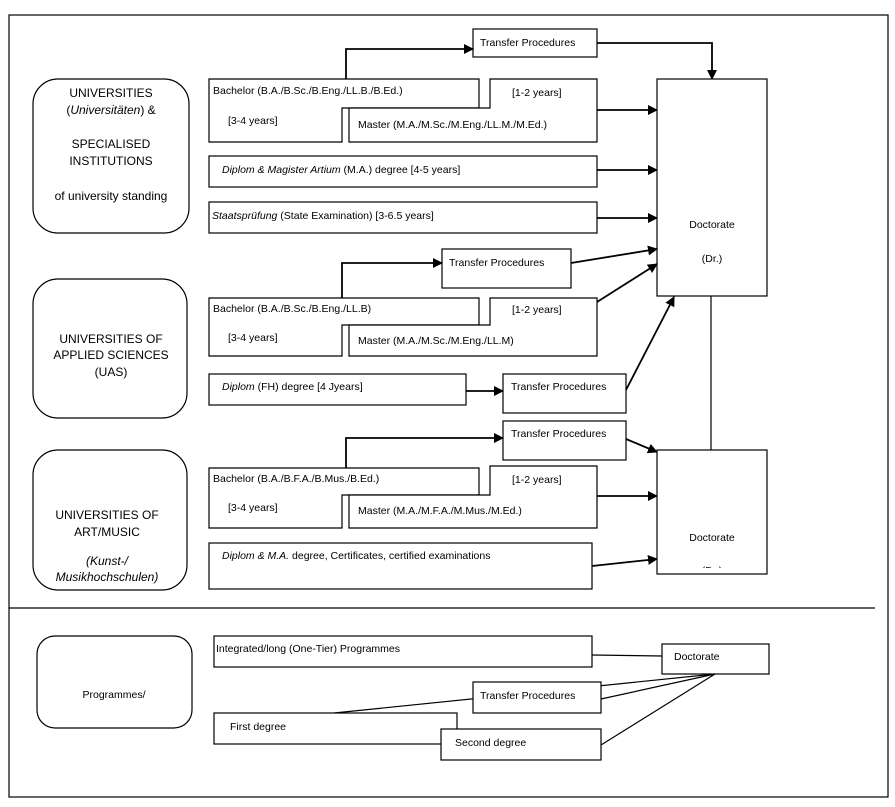 The height and width of the screenshot is (807, 895). What do you see at coordinates (537, 93) in the screenshot?
I see `uni-master-years: [1-2 years]` at bounding box center [537, 93].